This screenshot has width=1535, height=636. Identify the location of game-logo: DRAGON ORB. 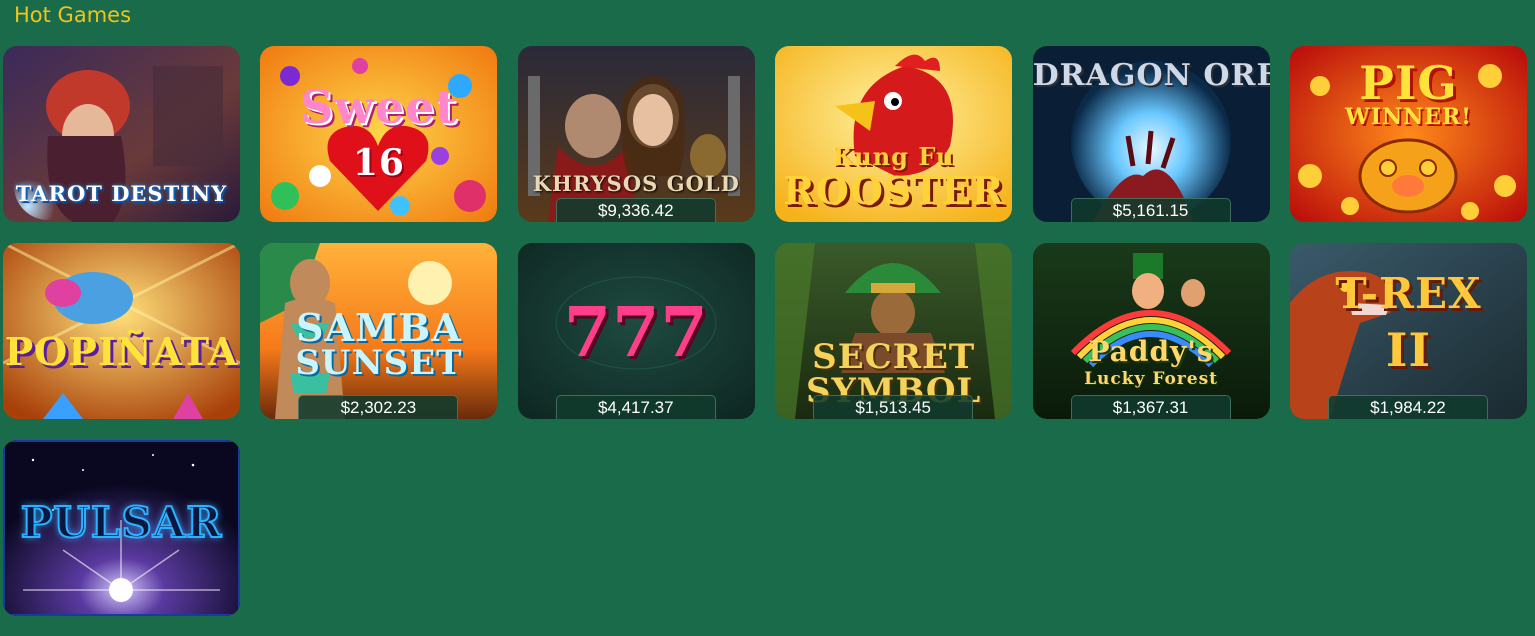
(1151, 75).